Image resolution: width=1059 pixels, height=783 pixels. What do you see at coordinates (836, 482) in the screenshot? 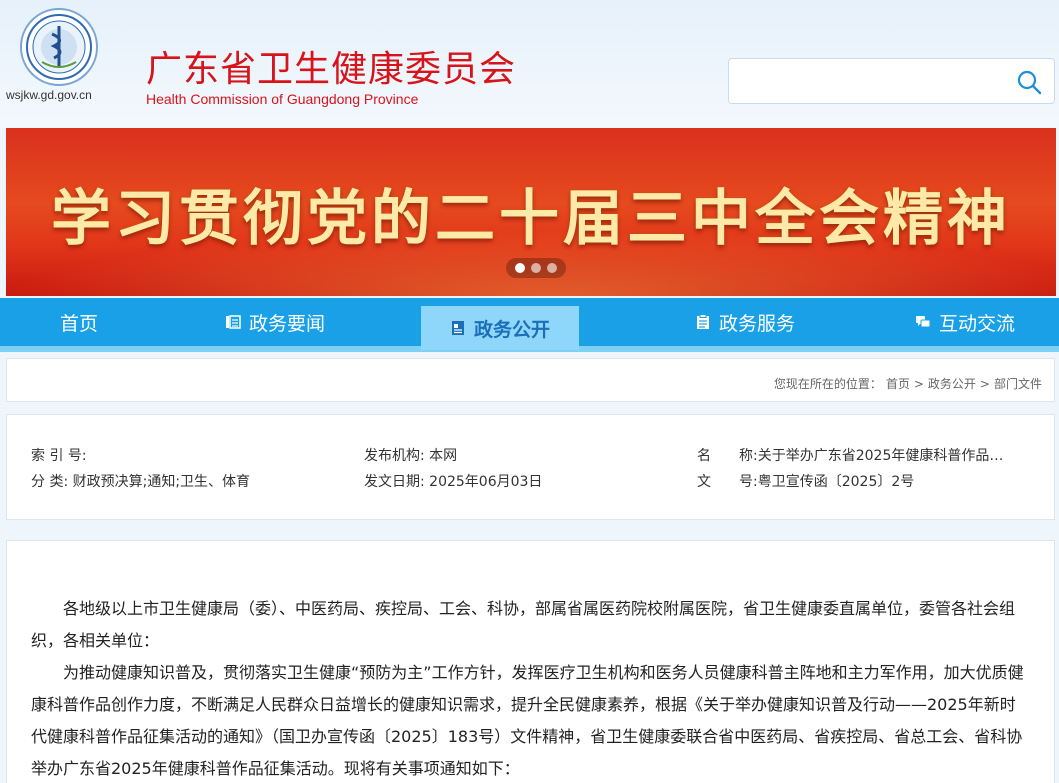
I see `meta-doc-value: 粤卫宣传函〔2025〕2号` at bounding box center [836, 482].